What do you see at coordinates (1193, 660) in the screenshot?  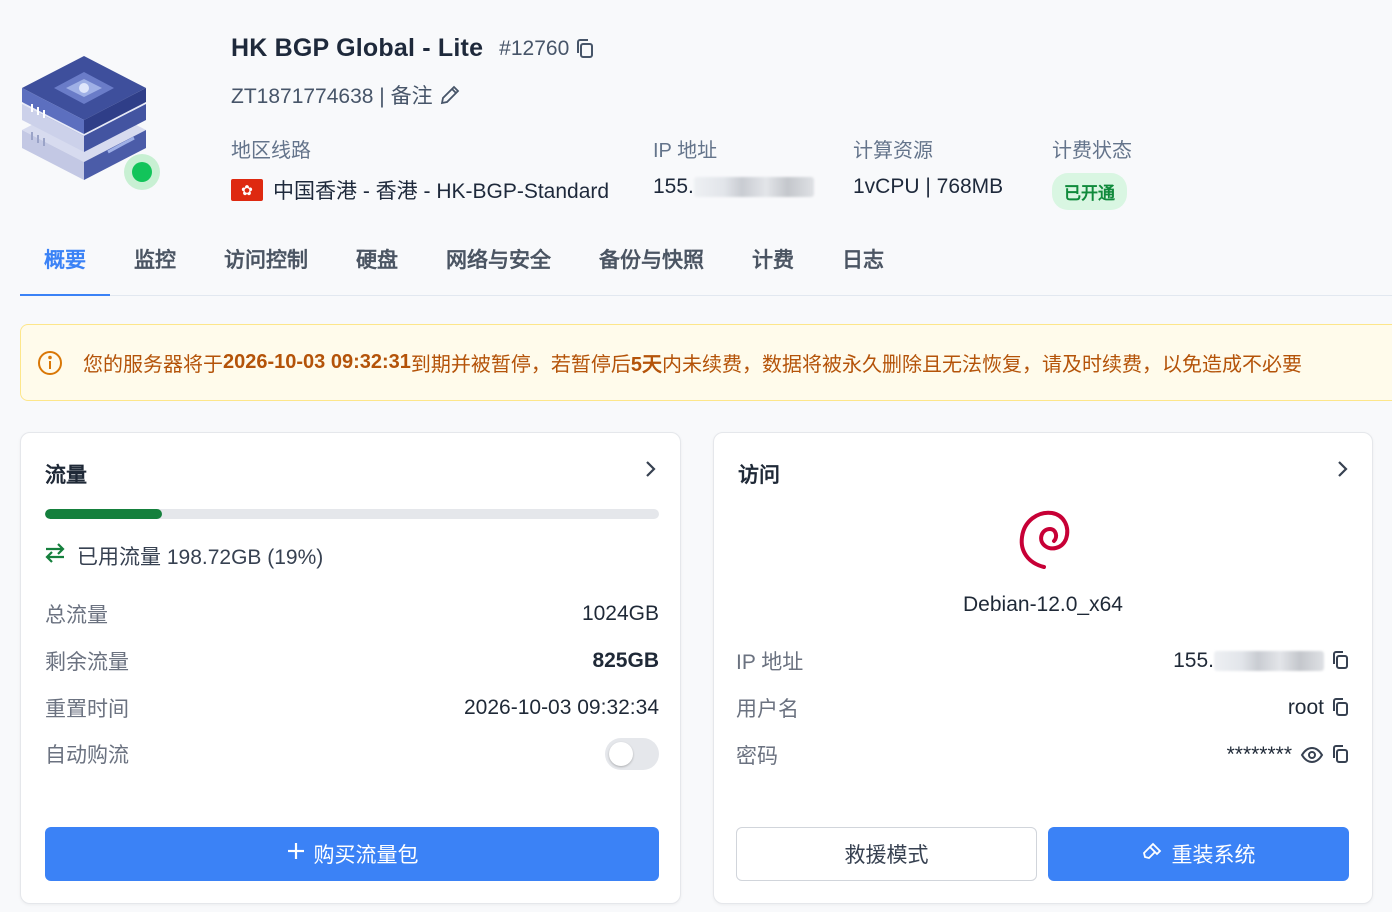 I see `access-ip-value: 155.` at bounding box center [1193, 660].